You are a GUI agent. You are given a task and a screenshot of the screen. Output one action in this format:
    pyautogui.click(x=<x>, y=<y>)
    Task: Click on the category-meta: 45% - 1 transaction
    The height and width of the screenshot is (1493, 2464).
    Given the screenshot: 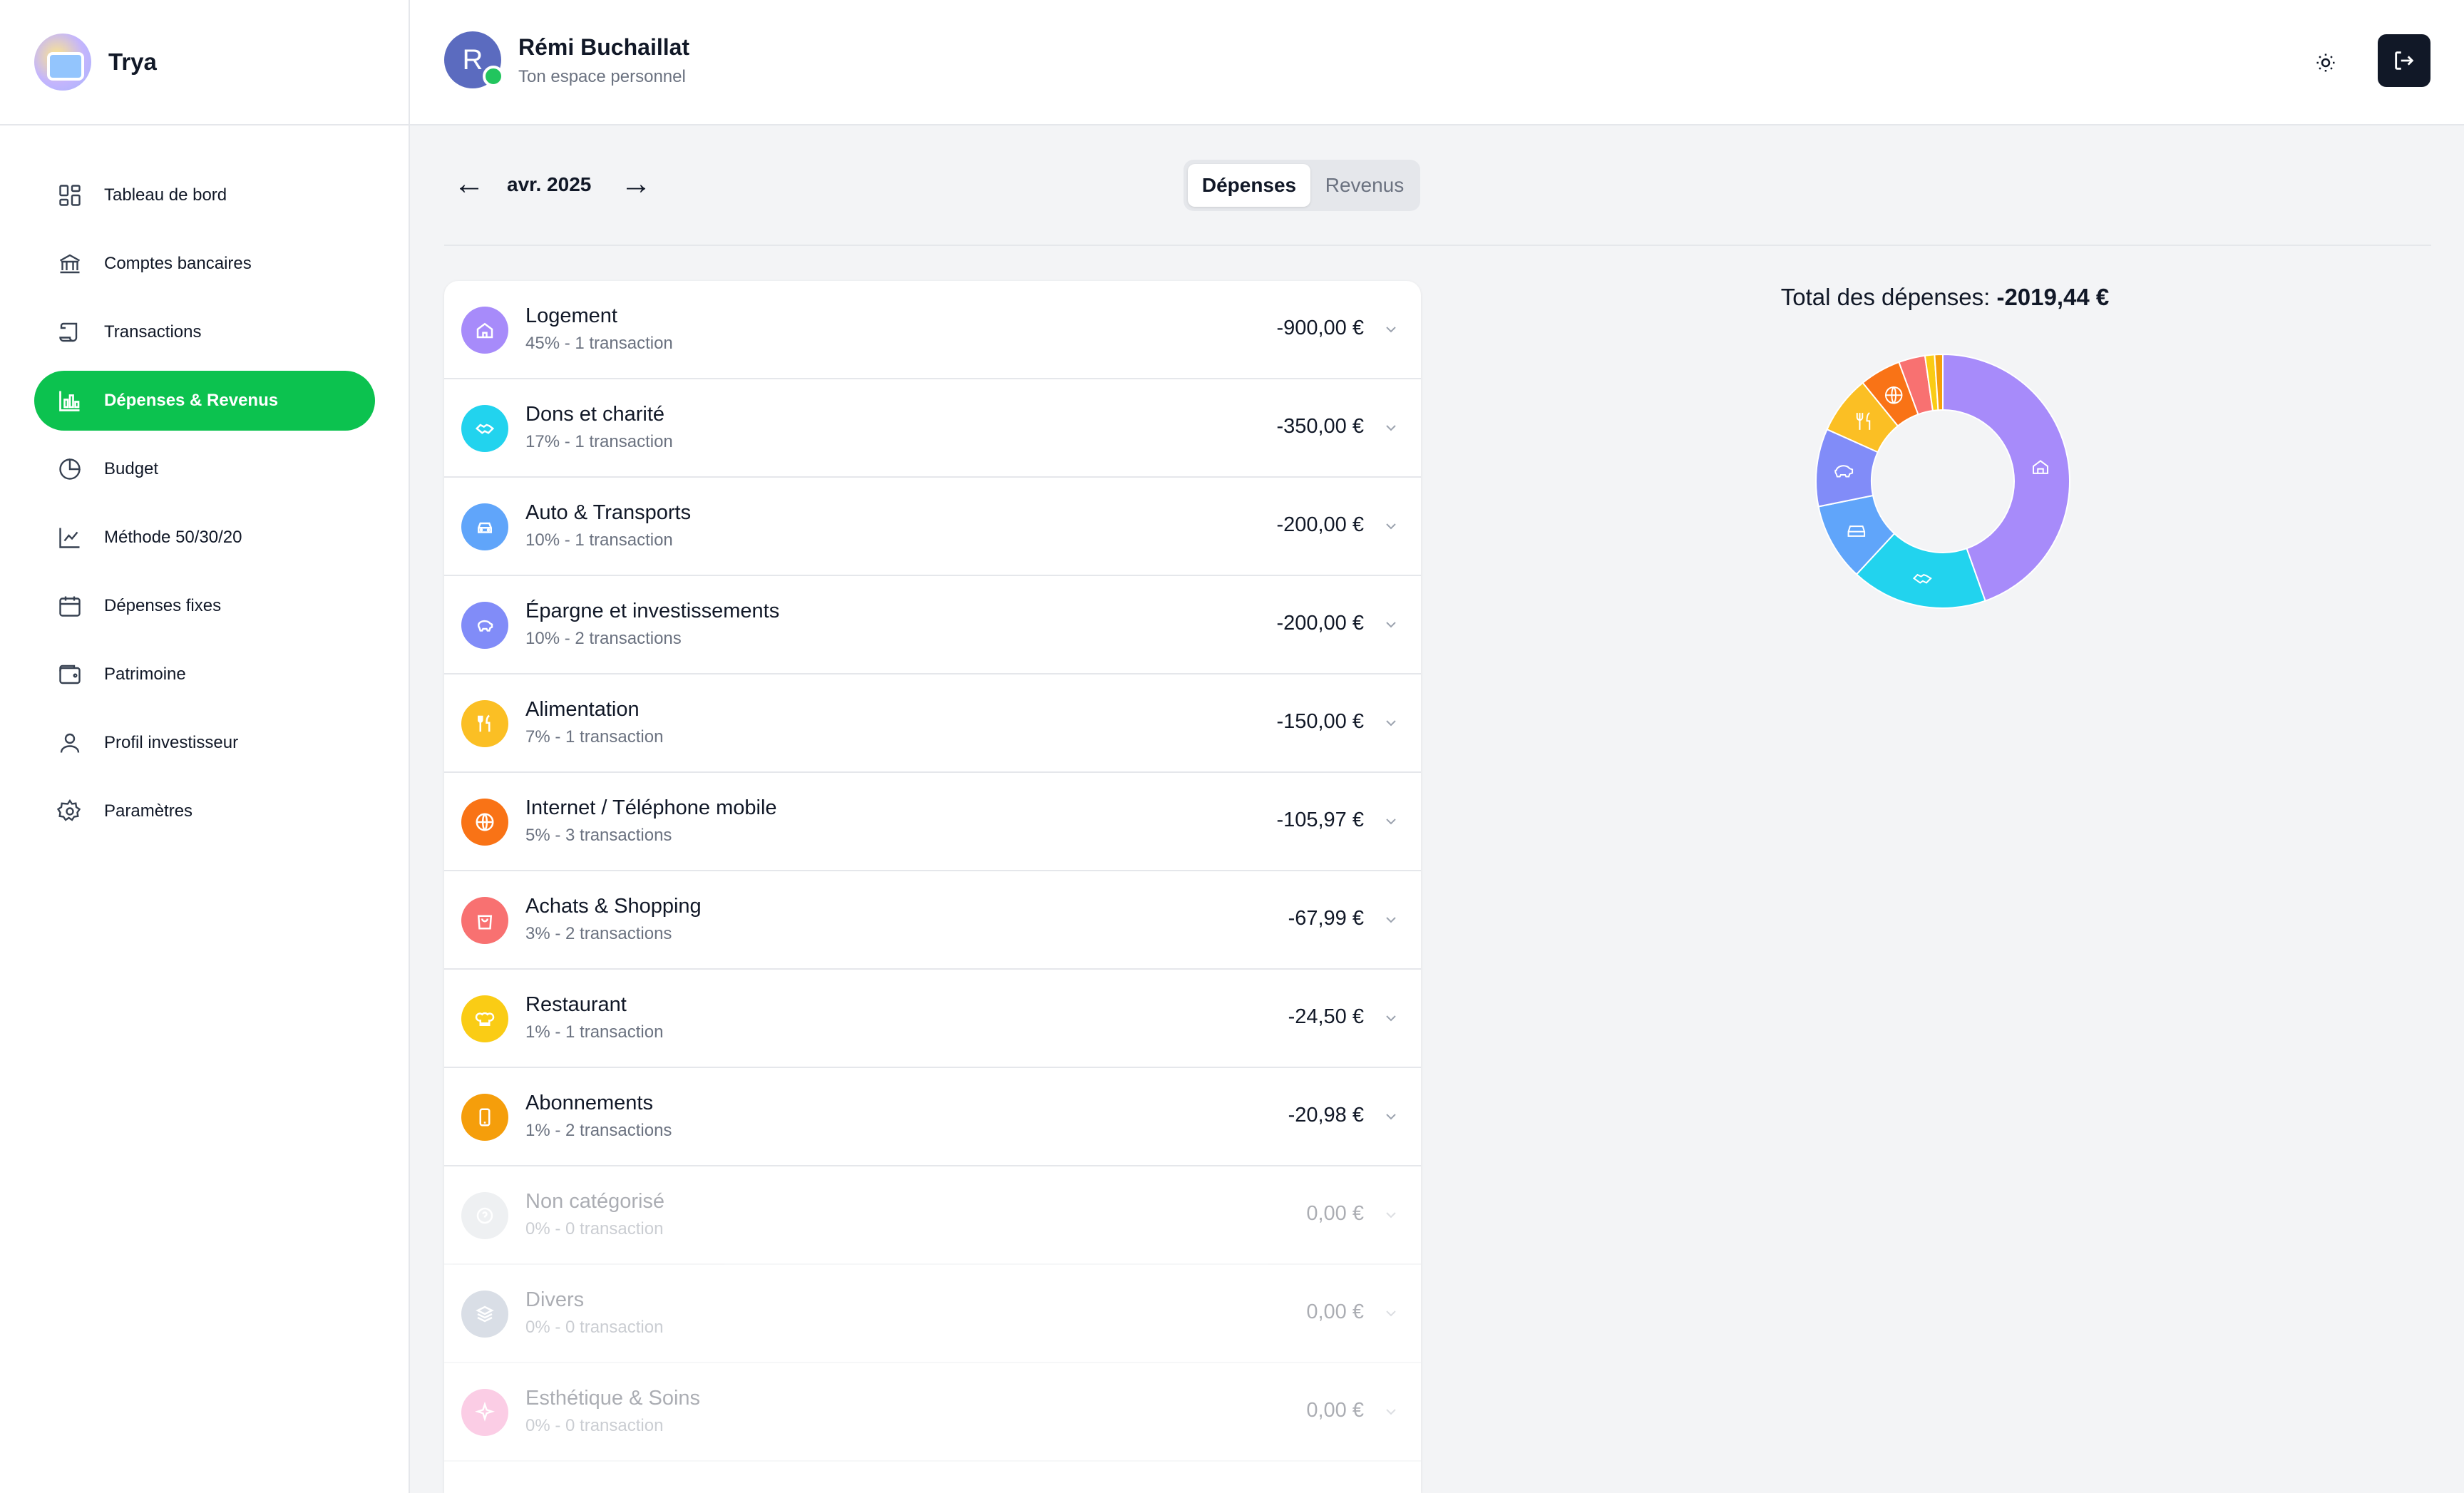 What is the action you would take?
    pyautogui.click(x=599, y=344)
    